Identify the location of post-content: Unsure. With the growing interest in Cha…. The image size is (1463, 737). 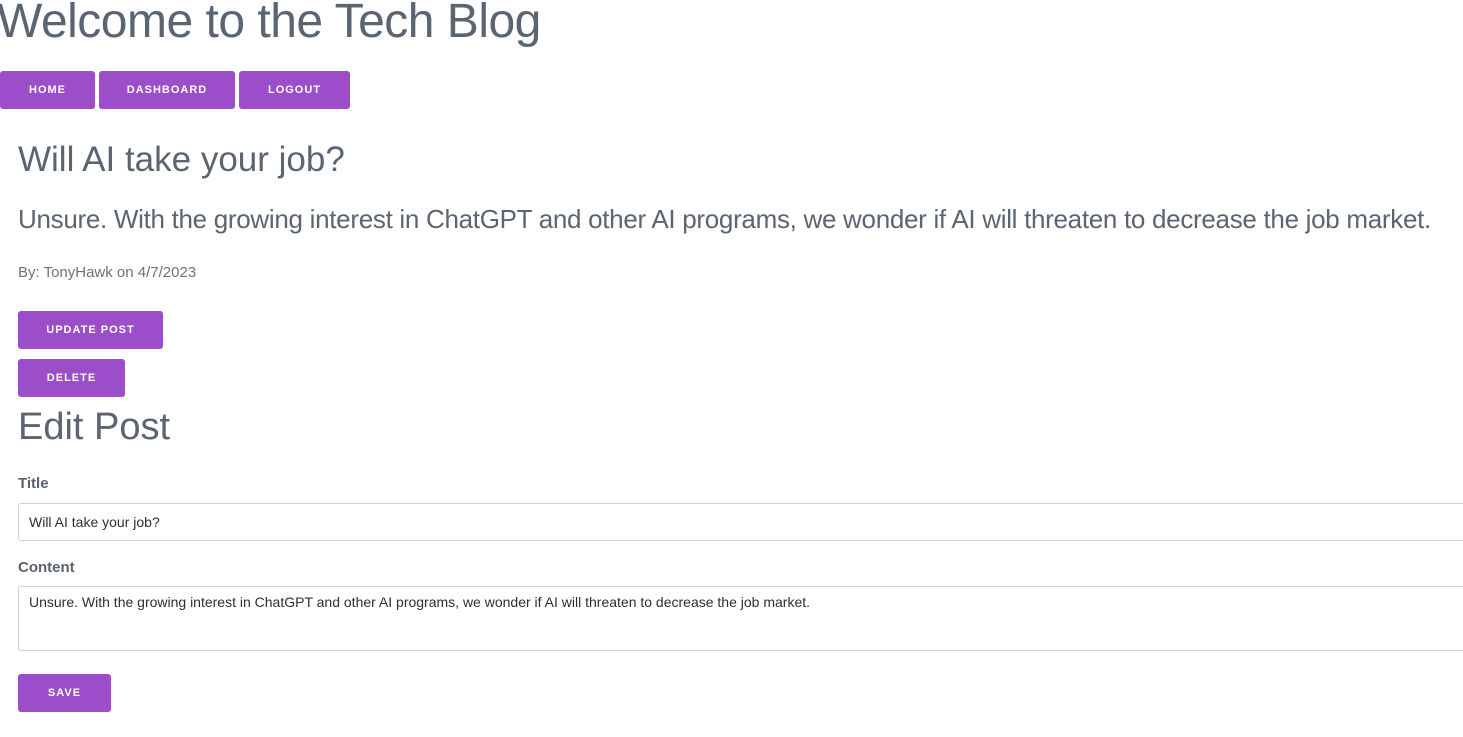
(724, 219).